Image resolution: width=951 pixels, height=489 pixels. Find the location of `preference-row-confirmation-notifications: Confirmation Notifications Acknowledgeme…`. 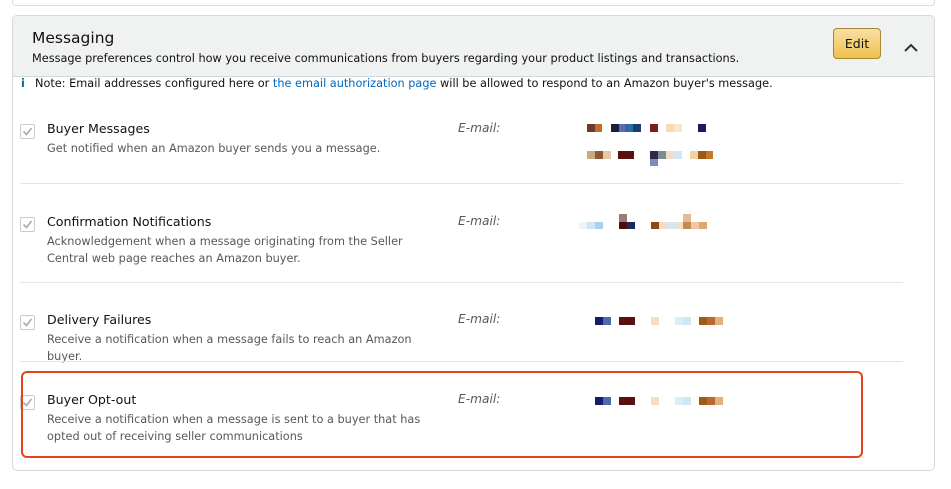

preference-row-confirmation-notifications: Confirmation Notifications Acknowledgeme… is located at coordinates (461, 244).